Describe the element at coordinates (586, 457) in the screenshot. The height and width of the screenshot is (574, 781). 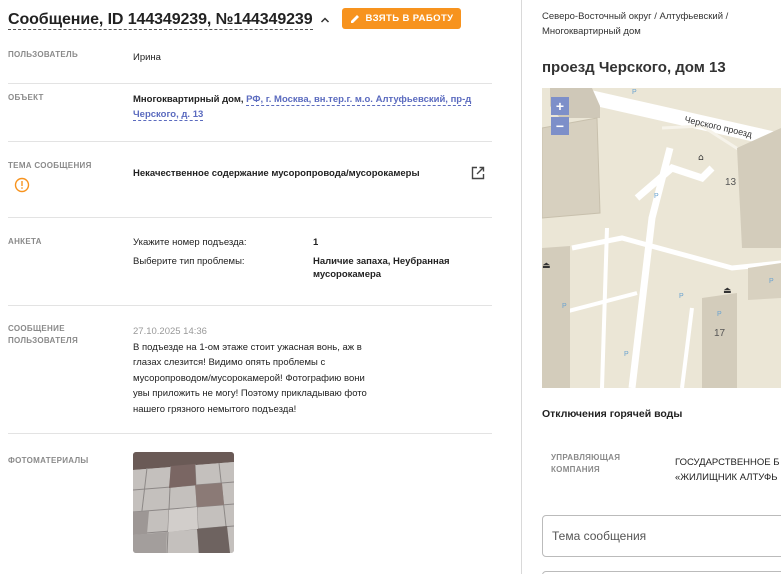
I see `management-company-label-1: УПРАВЛЯЮЩАЯ` at that location.